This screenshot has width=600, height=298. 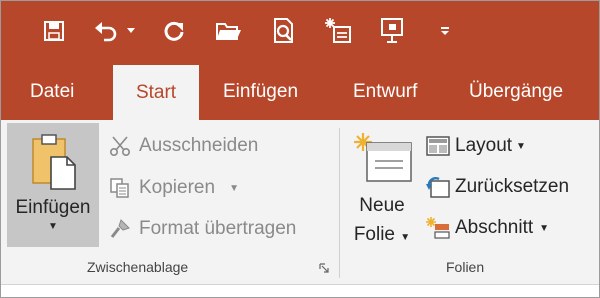 What do you see at coordinates (385, 91) in the screenshot?
I see `tab-entwurf: Entwurf` at bounding box center [385, 91].